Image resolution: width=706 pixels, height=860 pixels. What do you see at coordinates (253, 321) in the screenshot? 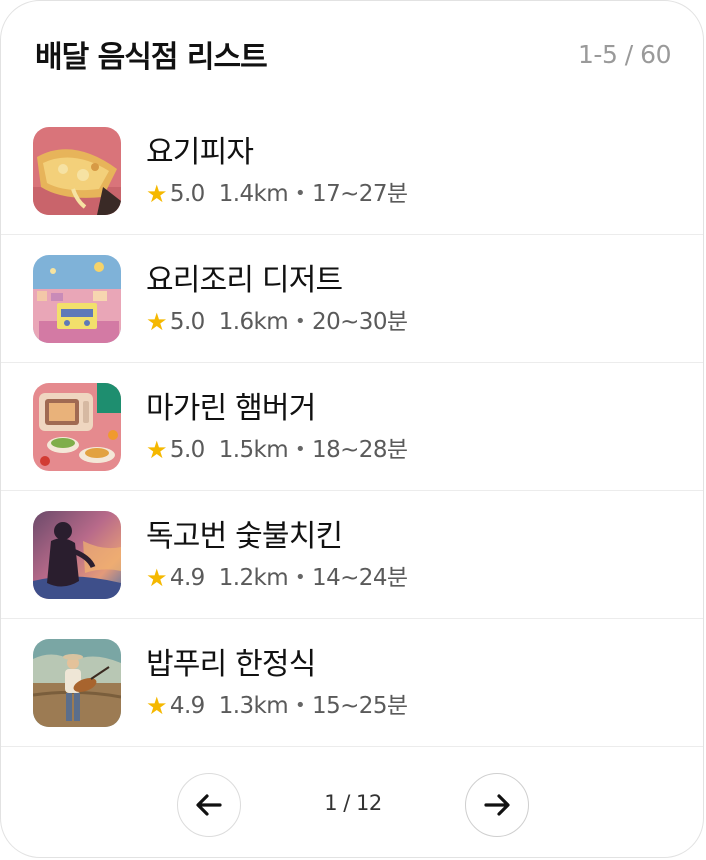
I see `distance: 1.6km` at bounding box center [253, 321].